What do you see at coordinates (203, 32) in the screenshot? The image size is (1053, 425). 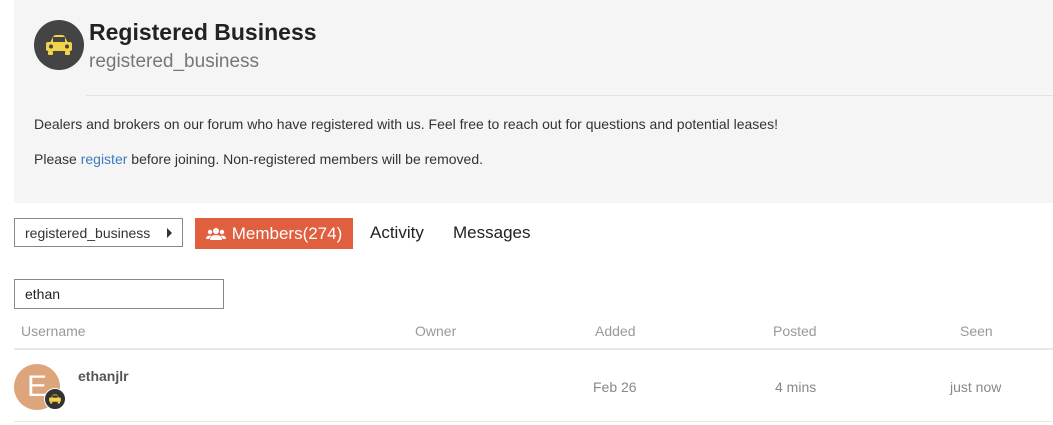 I see `group-title: Registered Business` at bounding box center [203, 32].